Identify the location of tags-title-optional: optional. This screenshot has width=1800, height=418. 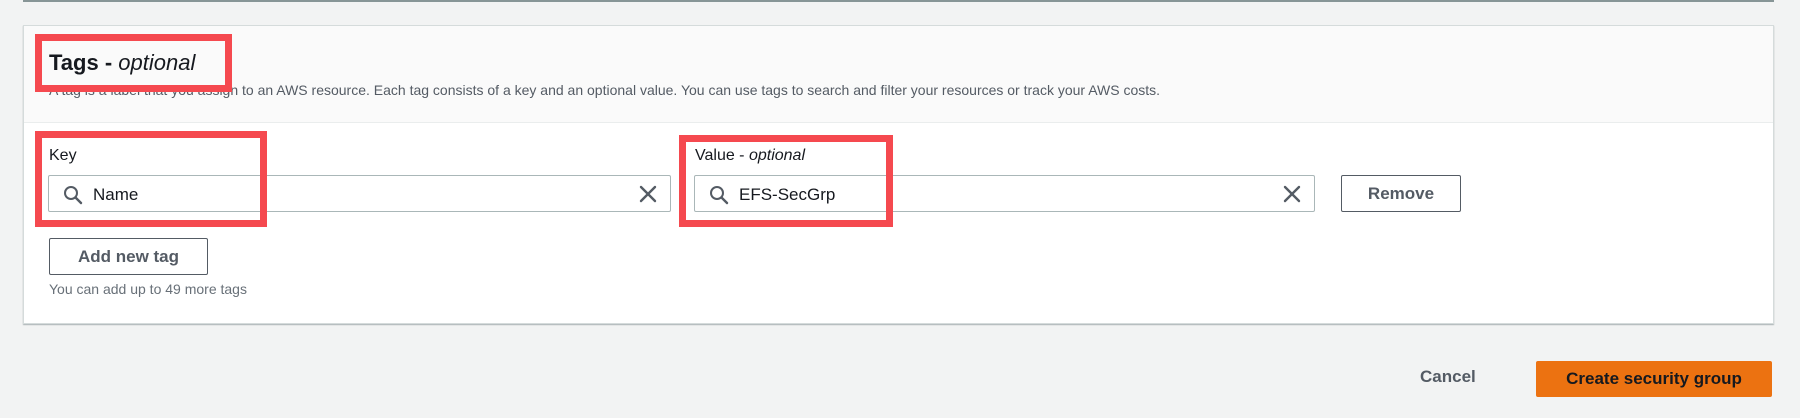
(157, 62).